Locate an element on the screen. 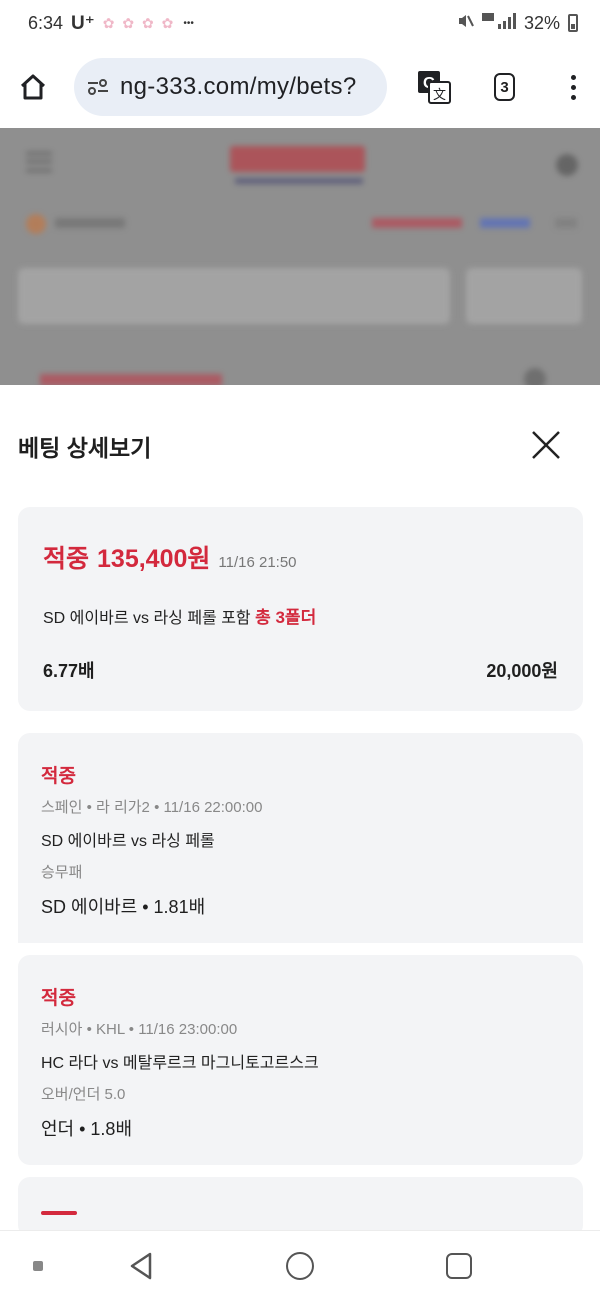 Image resolution: width=600 pixels, height=1300 pixels. more-menu-icon is located at coordinates (573, 87).